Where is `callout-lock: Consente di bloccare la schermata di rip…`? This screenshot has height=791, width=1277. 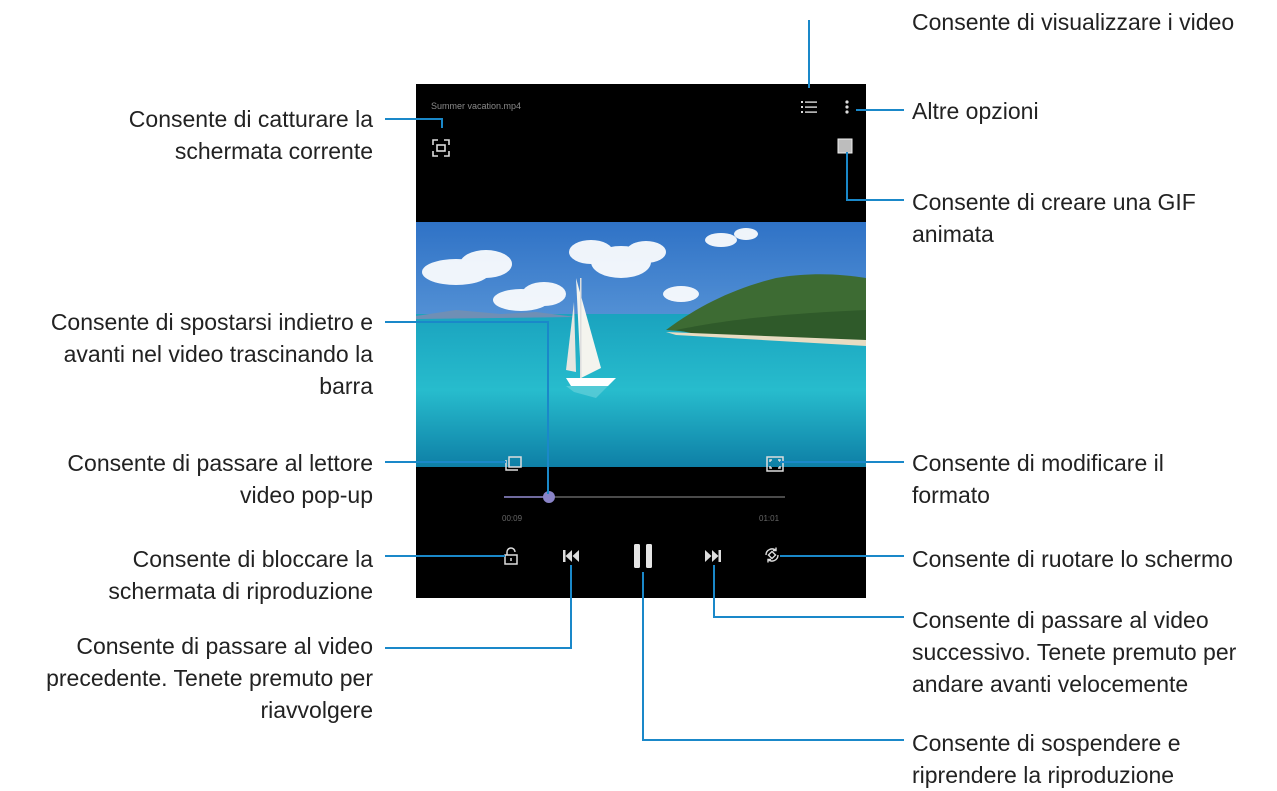 callout-lock: Consente di bloccare la schermata di rip… is located at coordinates (240, 575).